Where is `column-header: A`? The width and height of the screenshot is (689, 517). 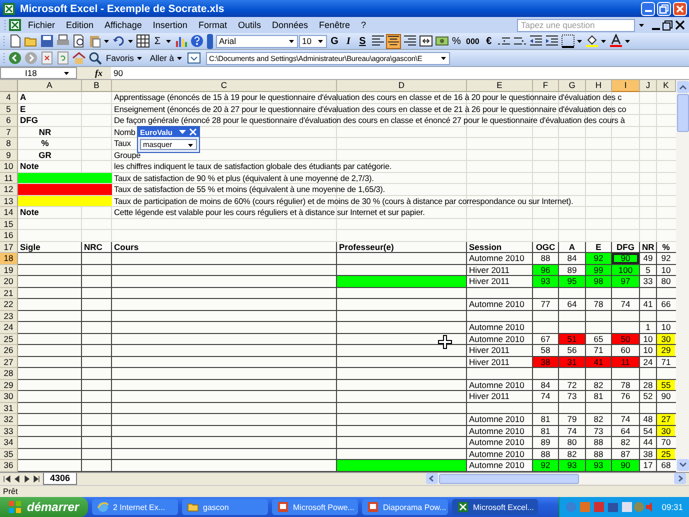
column-header: A is located at coordinates (50, 86).